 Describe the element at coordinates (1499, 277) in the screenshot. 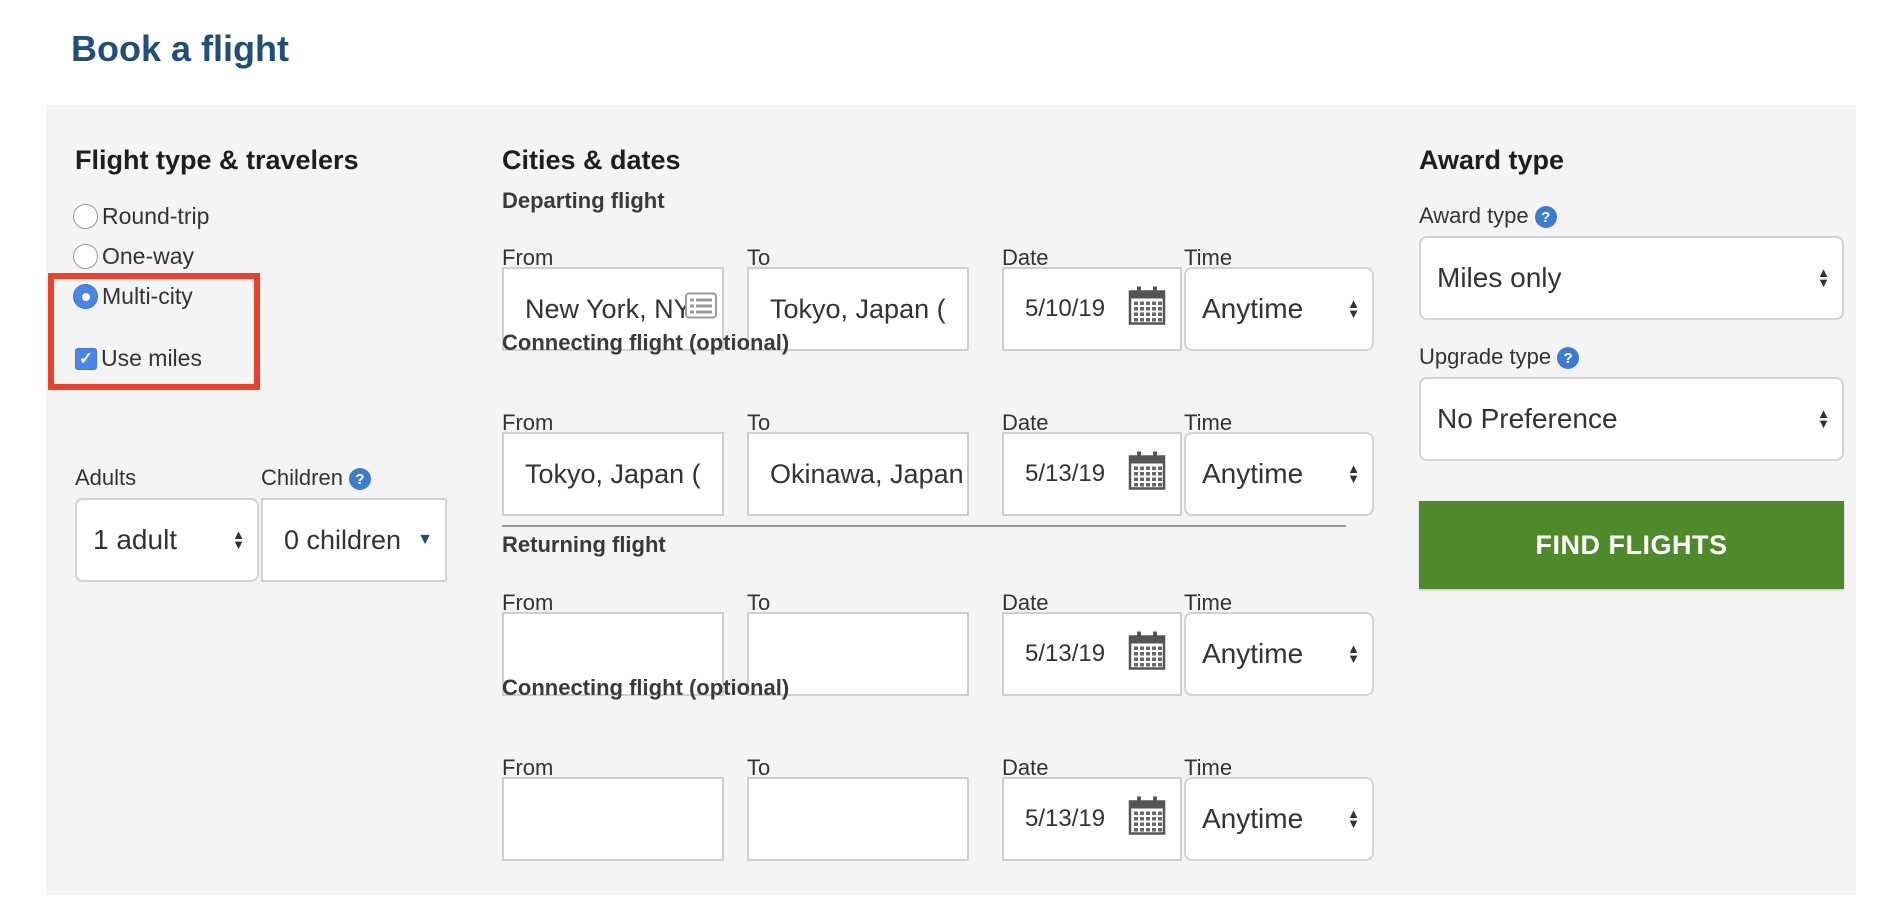

I see `award-type-value: Miles only` at that location.